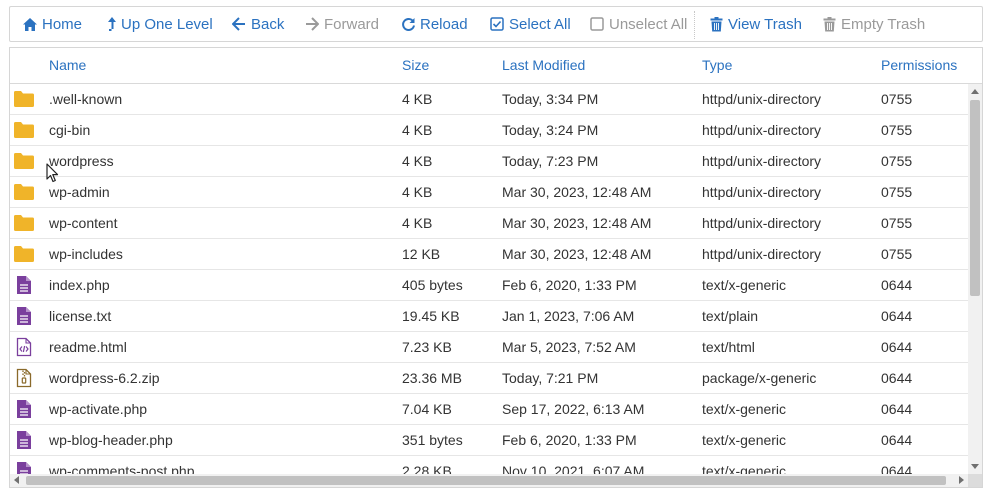 This screenshot has width=990, height=490. Describe the element at coordinates (444, 24) in the screenshot. I see `reload-label: Reload` at that location.